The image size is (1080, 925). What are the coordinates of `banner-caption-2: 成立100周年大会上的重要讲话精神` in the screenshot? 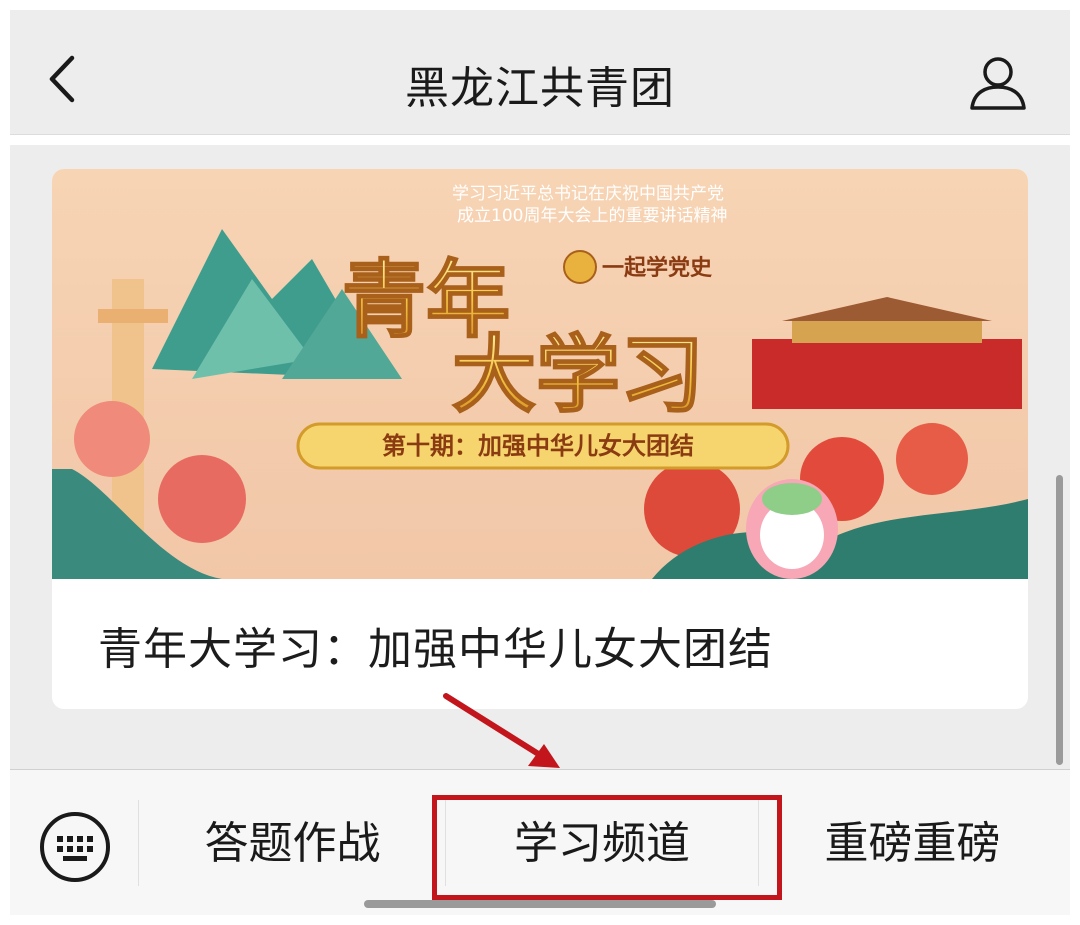 It's located at (592, 216).